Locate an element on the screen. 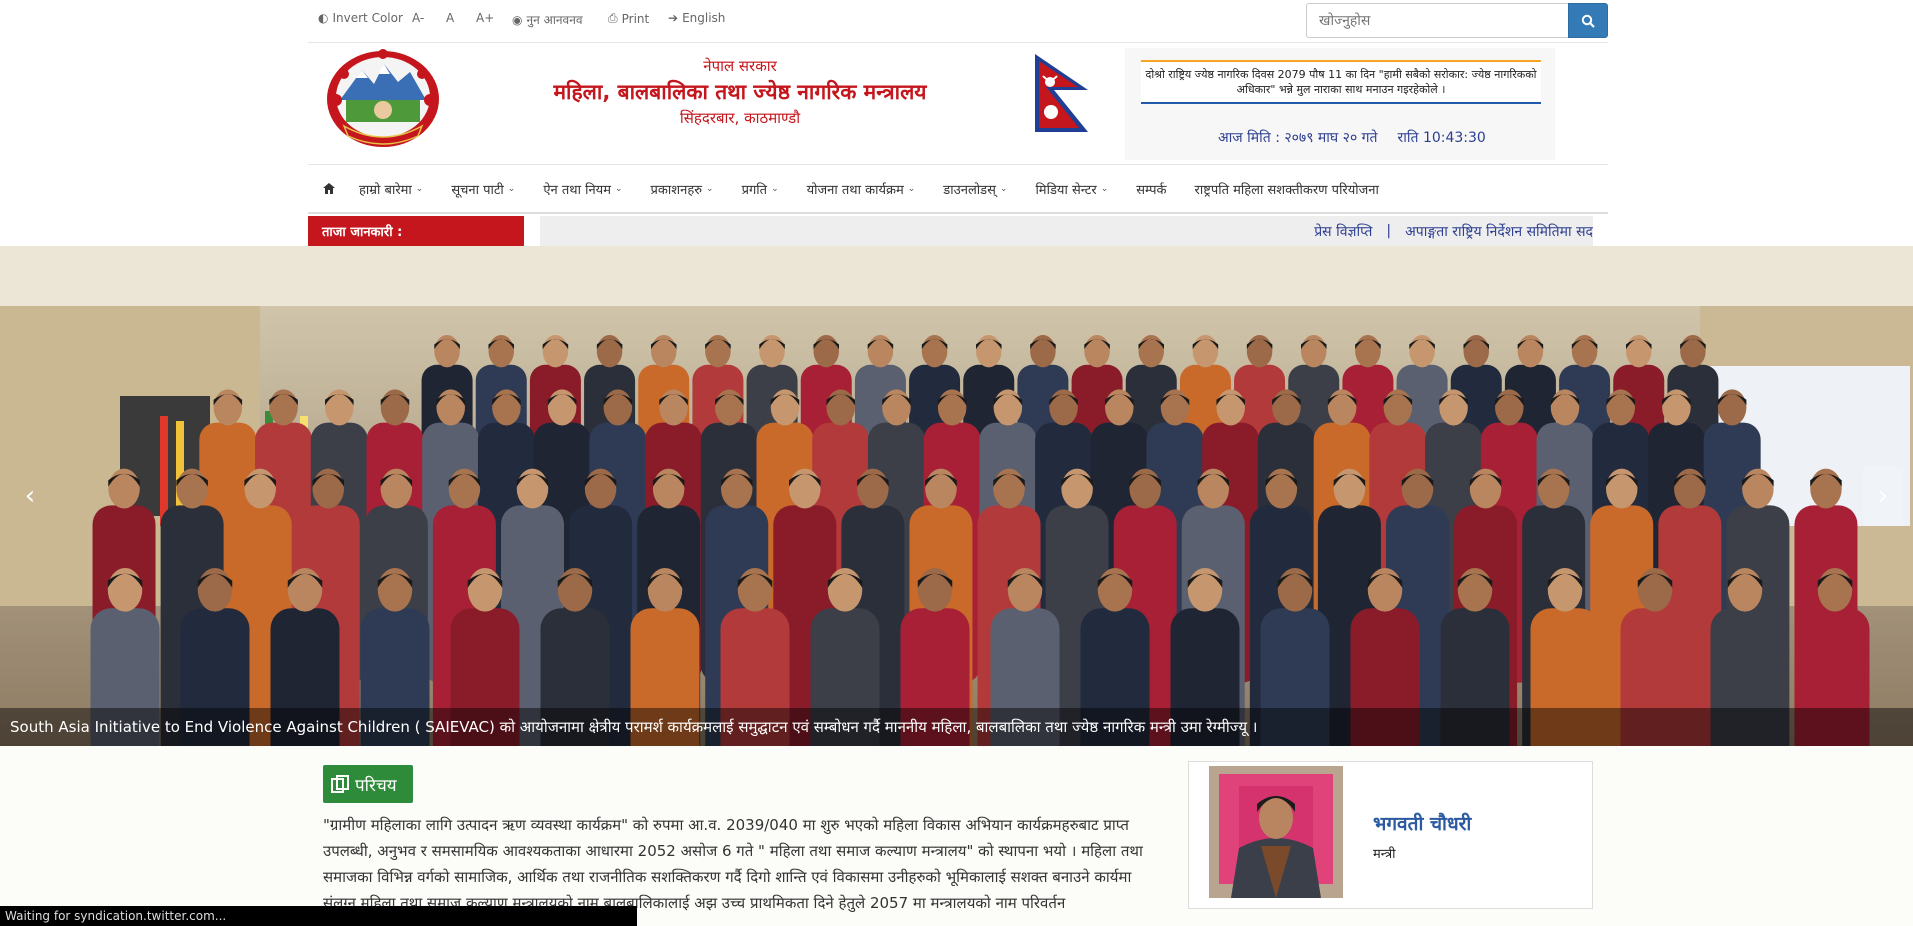  nav-item-1: सूचना पाटी ⌄ is located at coordinates (483, 189).